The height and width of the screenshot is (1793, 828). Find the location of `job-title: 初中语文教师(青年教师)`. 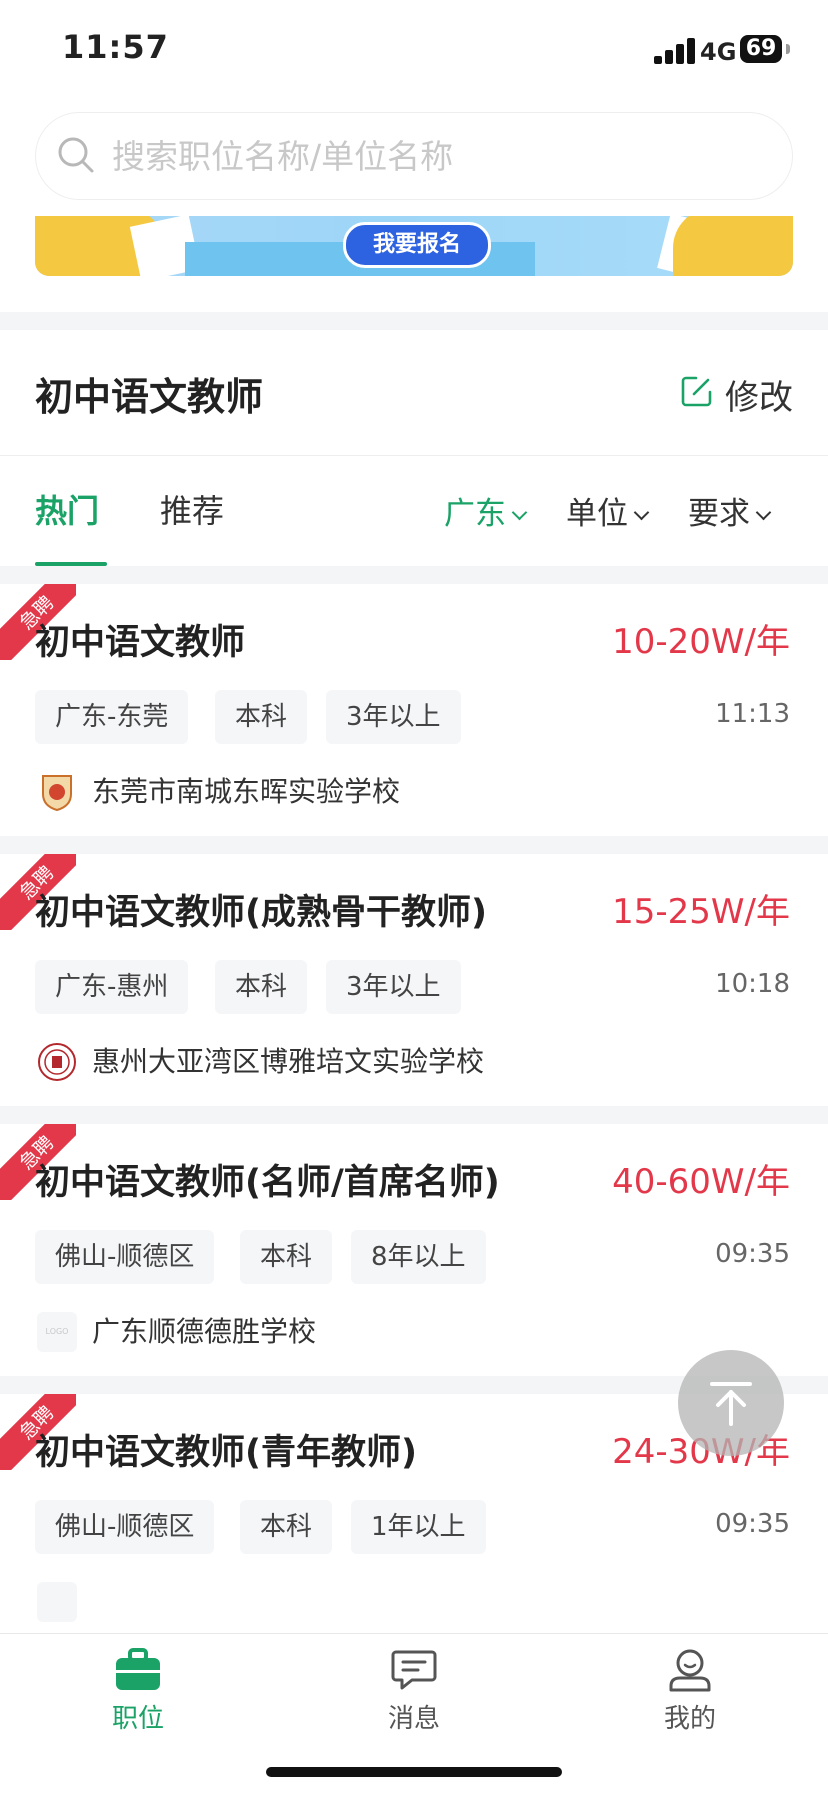

job-title: 初中语文教师(青年教师) is located at coordinates (226, 1453).